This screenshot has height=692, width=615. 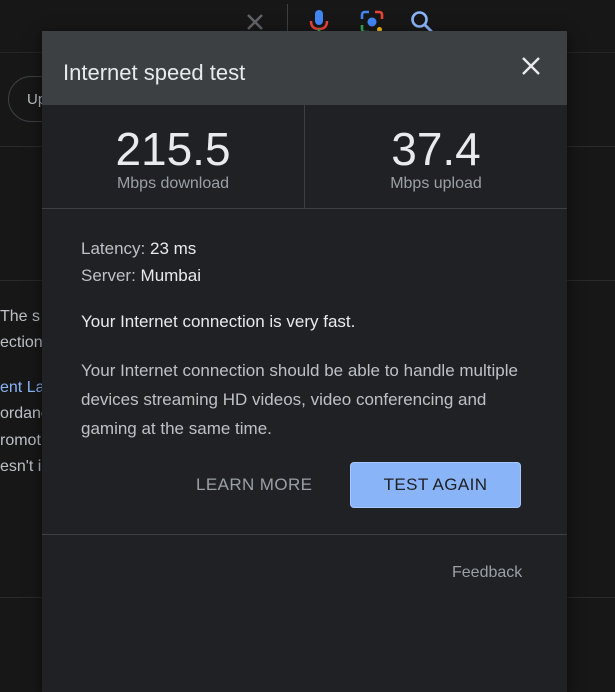 I want to click on result-link: ent La, so click(x=22, y=388).